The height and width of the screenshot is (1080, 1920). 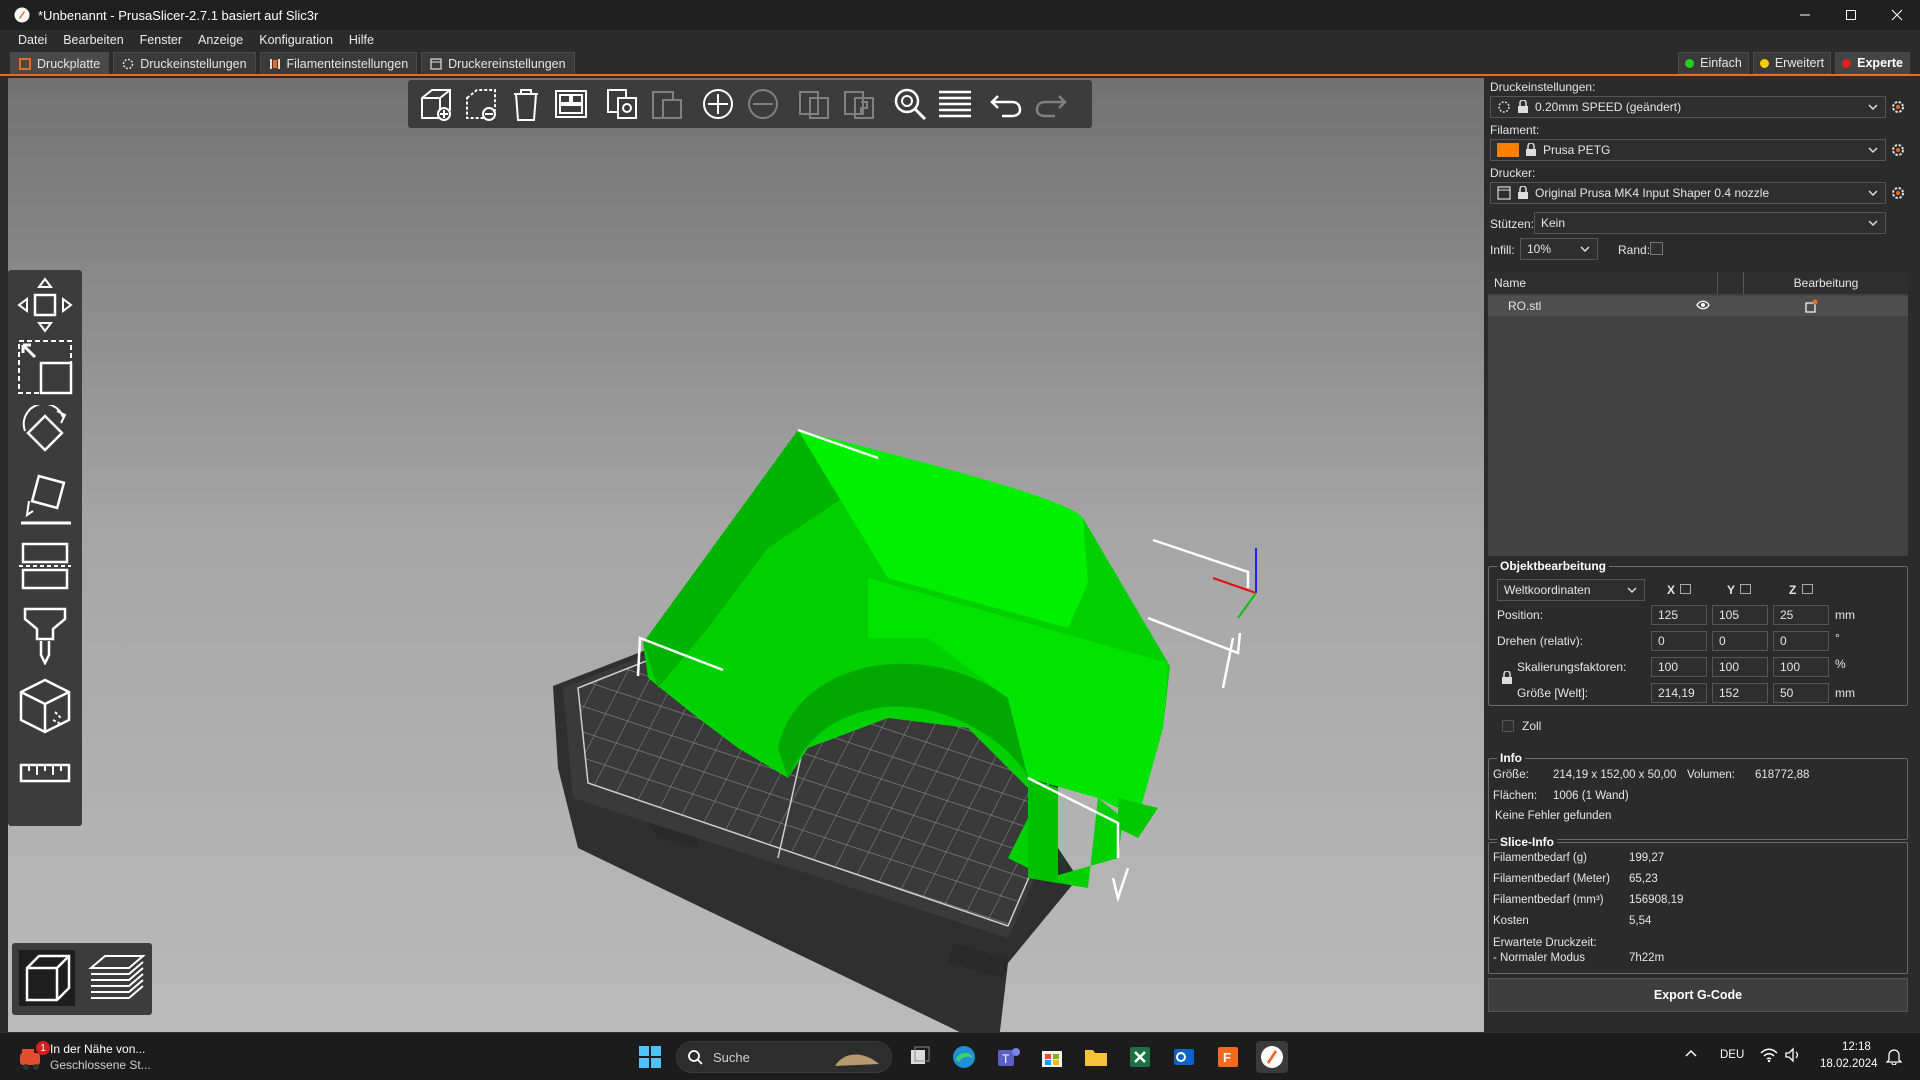 I want to click on paint-tool-button, so click(x=45, y=635).